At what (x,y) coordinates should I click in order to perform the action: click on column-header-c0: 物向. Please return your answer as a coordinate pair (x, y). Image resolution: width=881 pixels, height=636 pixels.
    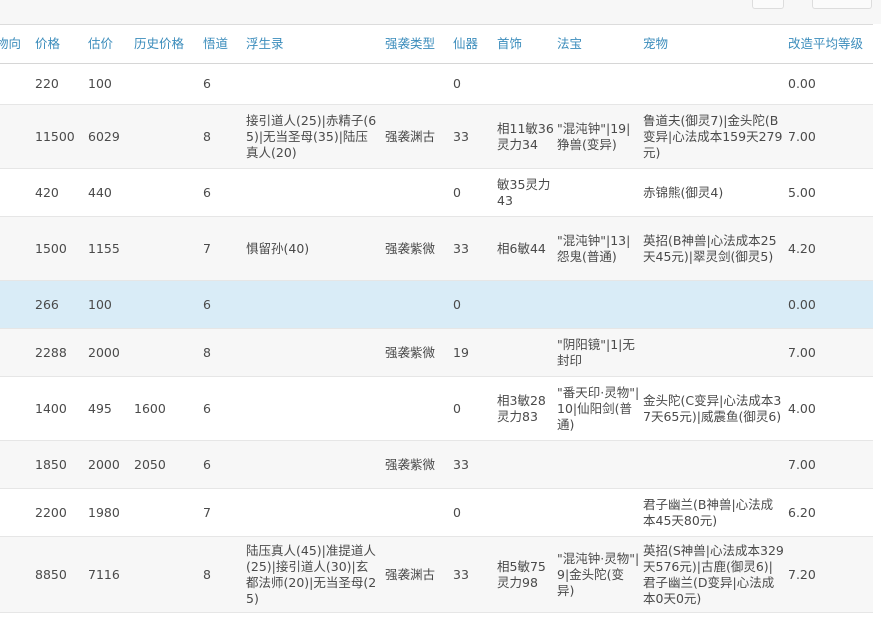
    Looking at the image, I should click on (16, 44).